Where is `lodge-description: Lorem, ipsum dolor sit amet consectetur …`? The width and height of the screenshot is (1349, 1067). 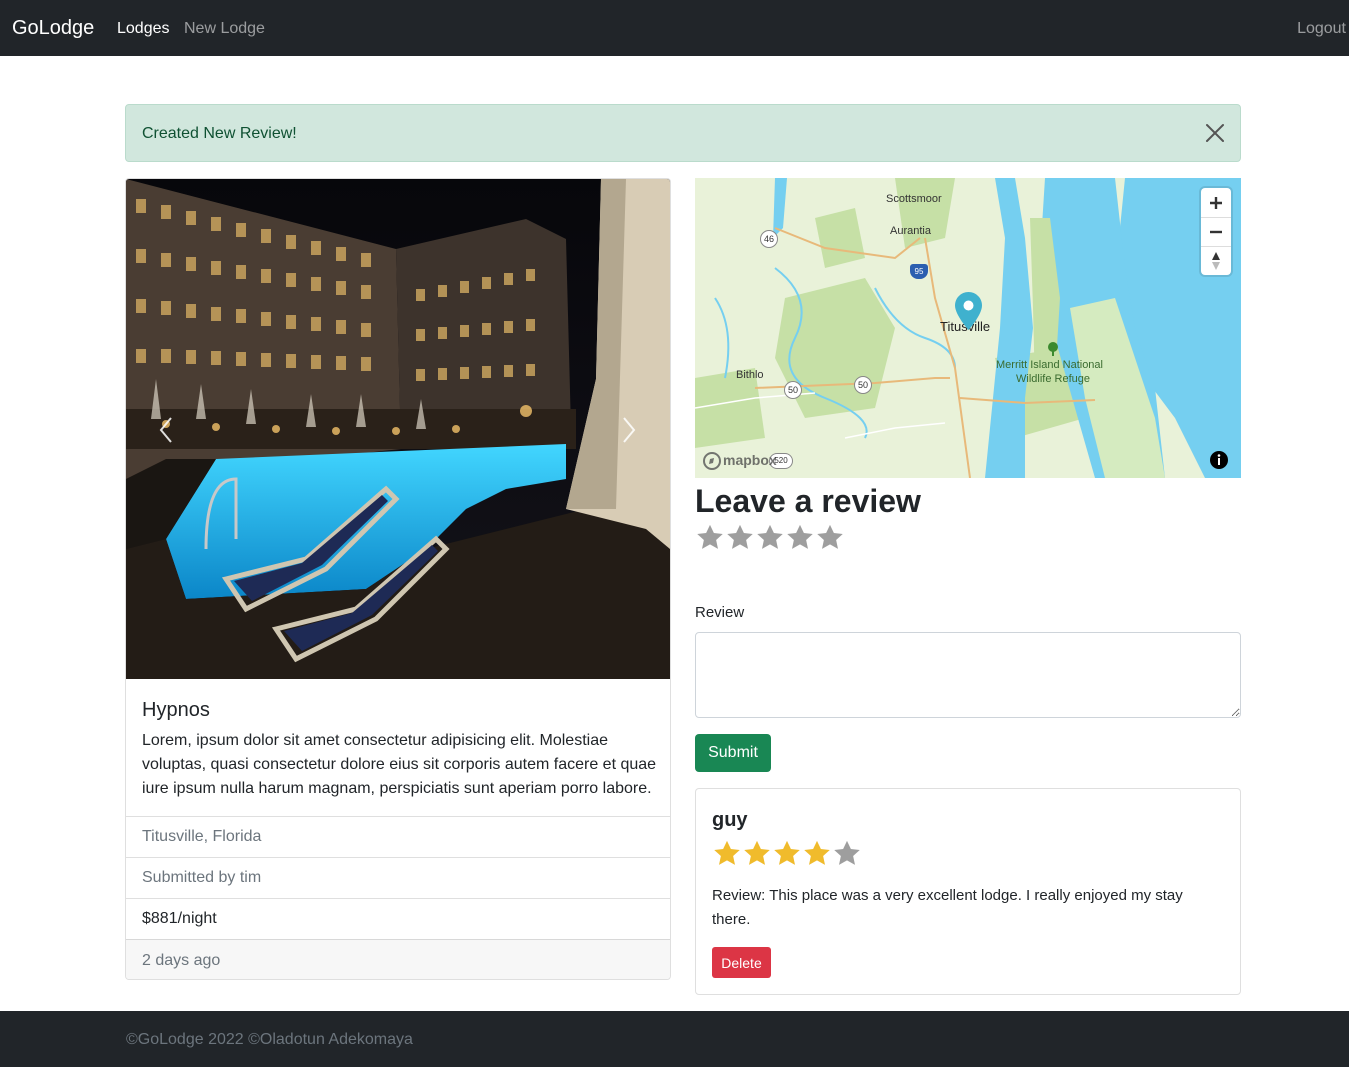
lodge-description: Lorem, ipsum dolor sit amet consectetur … is located at coordinates (399, 764).